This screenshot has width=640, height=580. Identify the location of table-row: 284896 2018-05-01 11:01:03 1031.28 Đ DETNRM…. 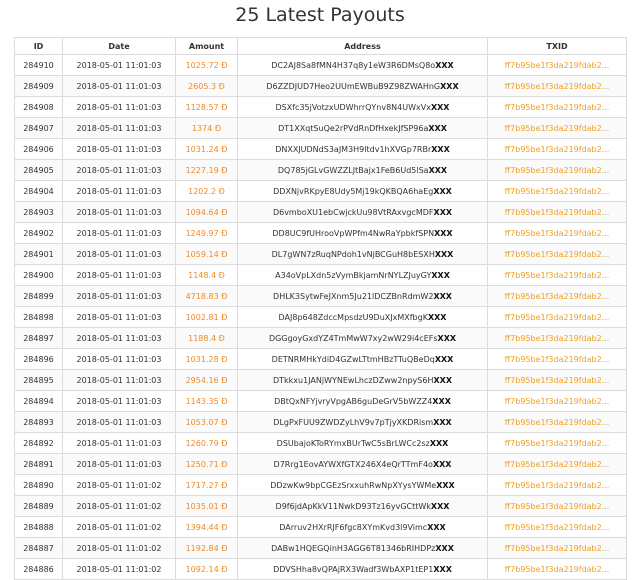
(320, 359).